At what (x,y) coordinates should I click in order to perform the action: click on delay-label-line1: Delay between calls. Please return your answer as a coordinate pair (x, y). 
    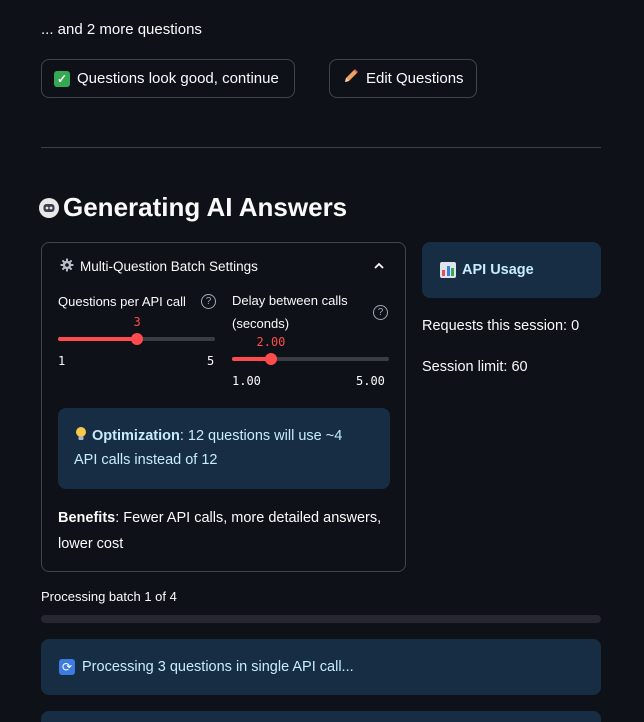
    Looking at the image, I should click on (290, 300).